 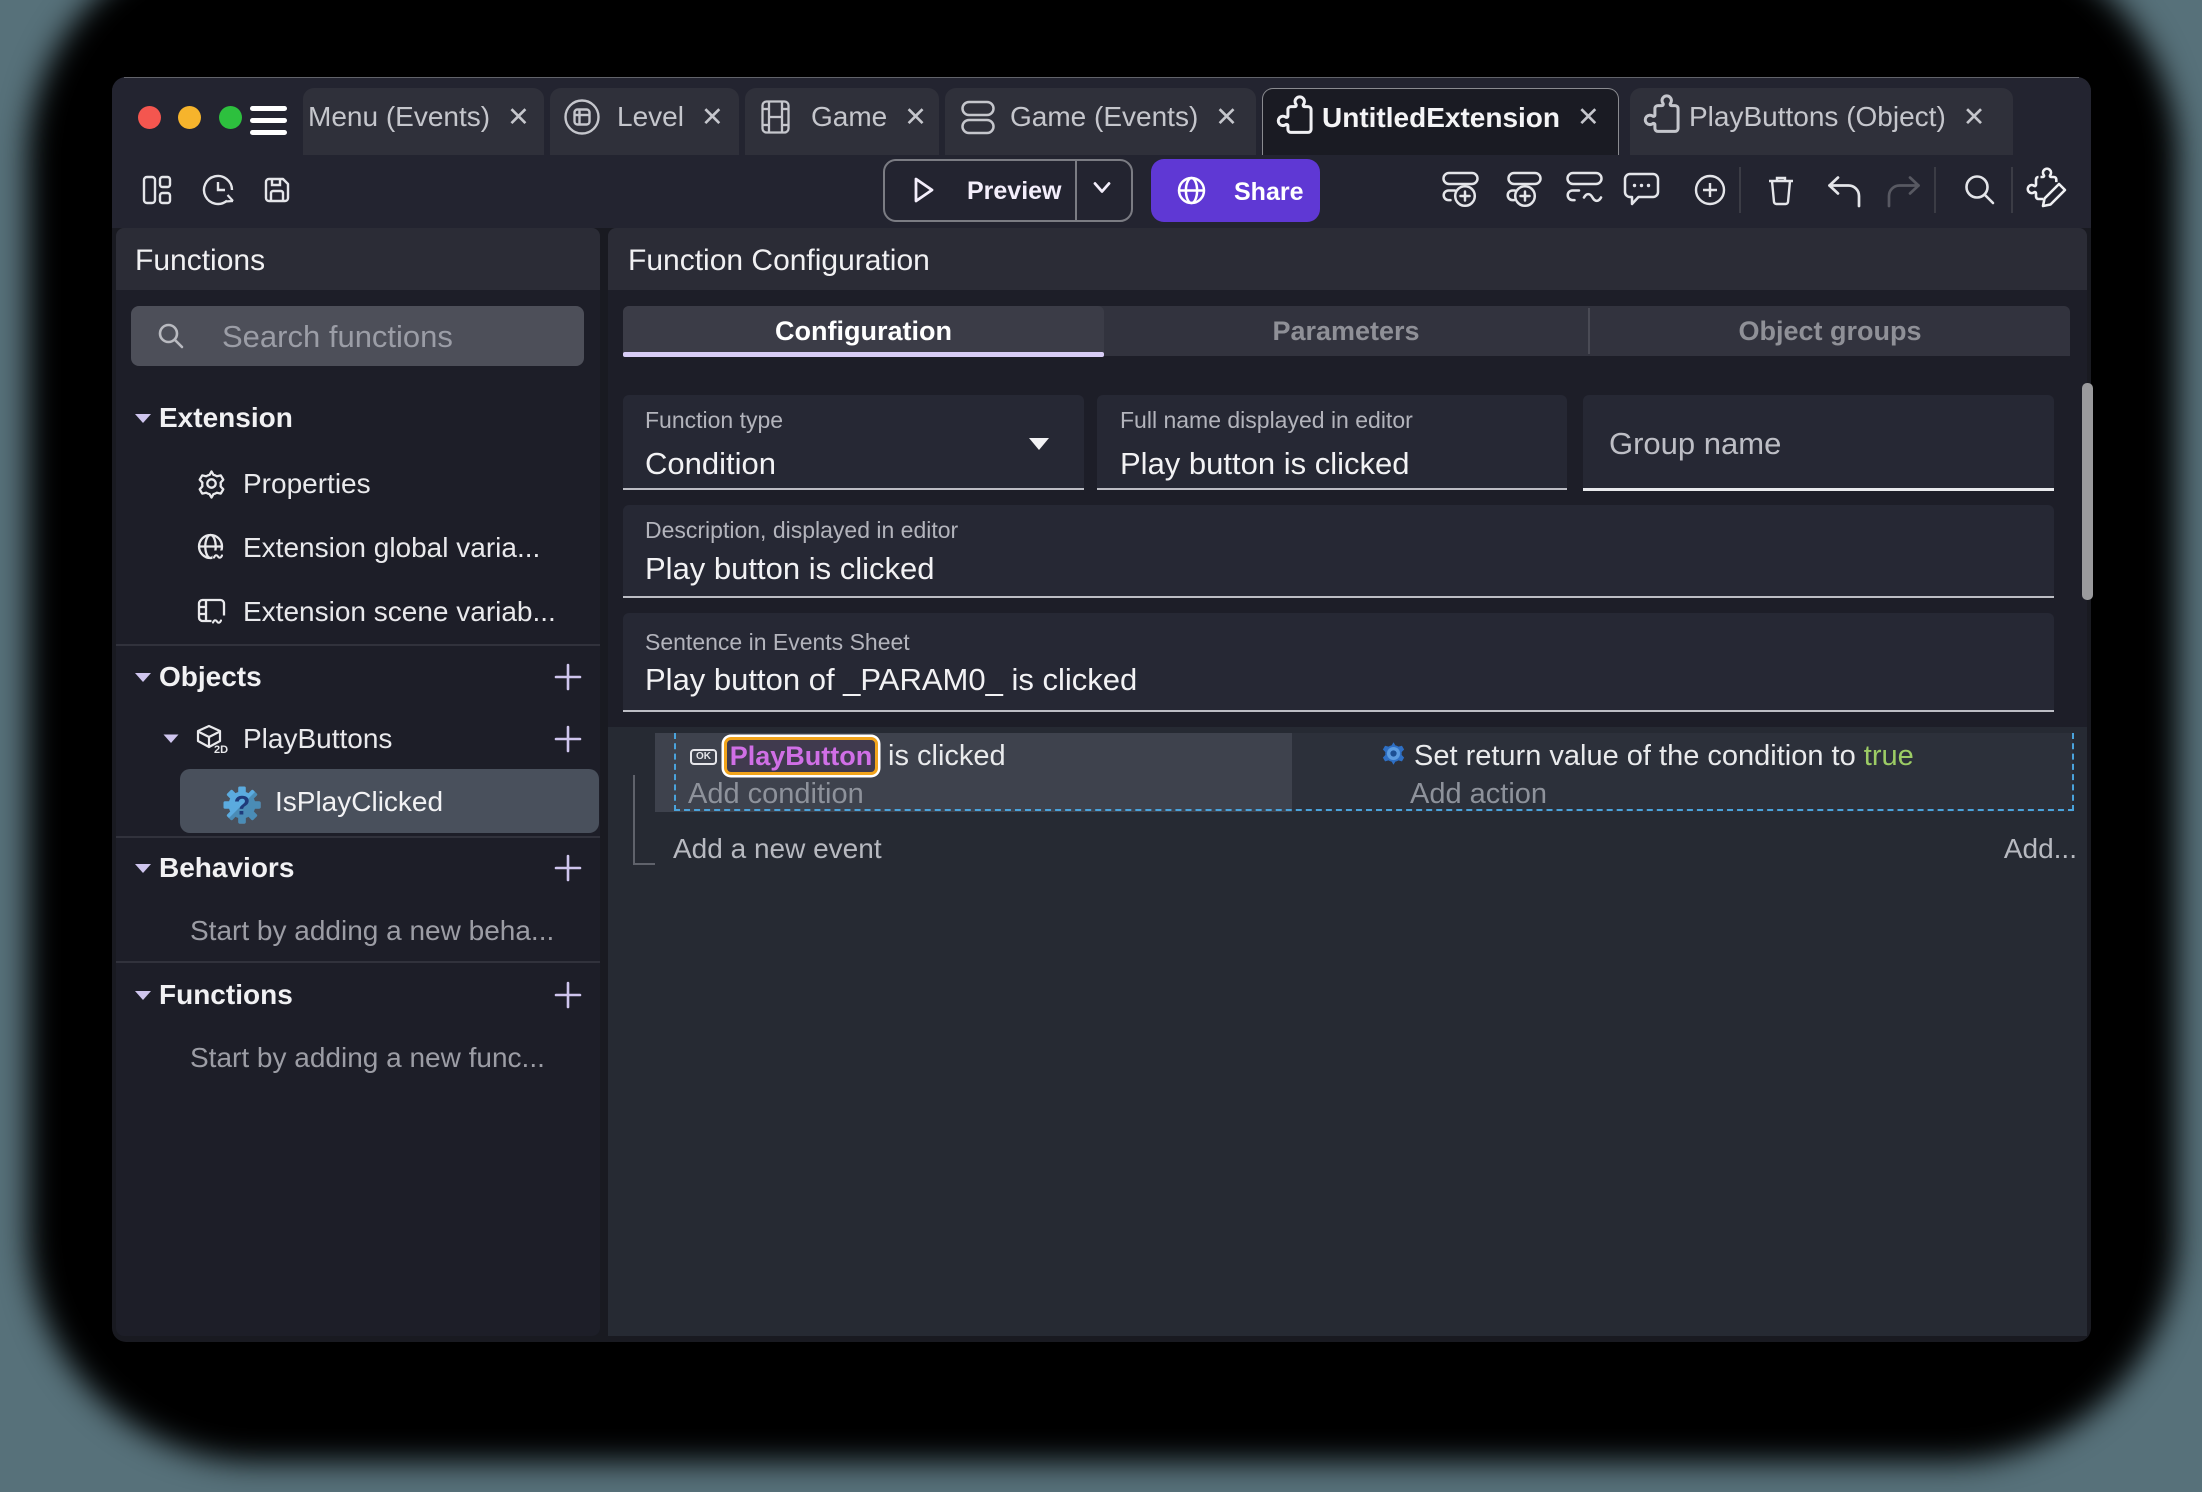 I want to click on svg-text: 2D, so click(x=221, y=750).